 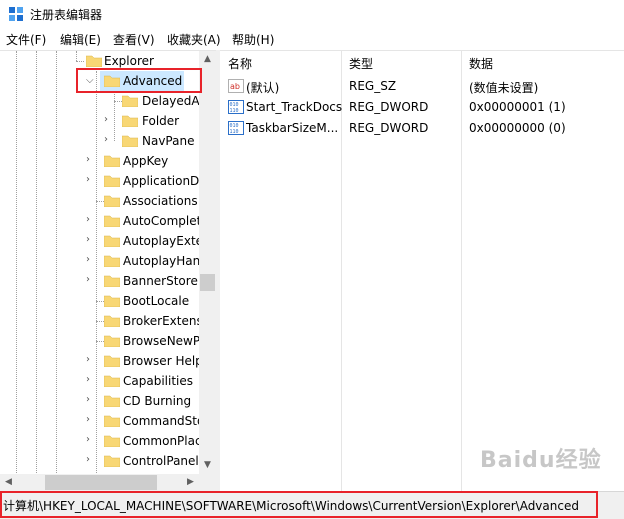 What do you see at coordinates (190, 482) in the screenshot?
I see `scroll-right-arrow-icon: ▶` at bounding box center [190, 482].